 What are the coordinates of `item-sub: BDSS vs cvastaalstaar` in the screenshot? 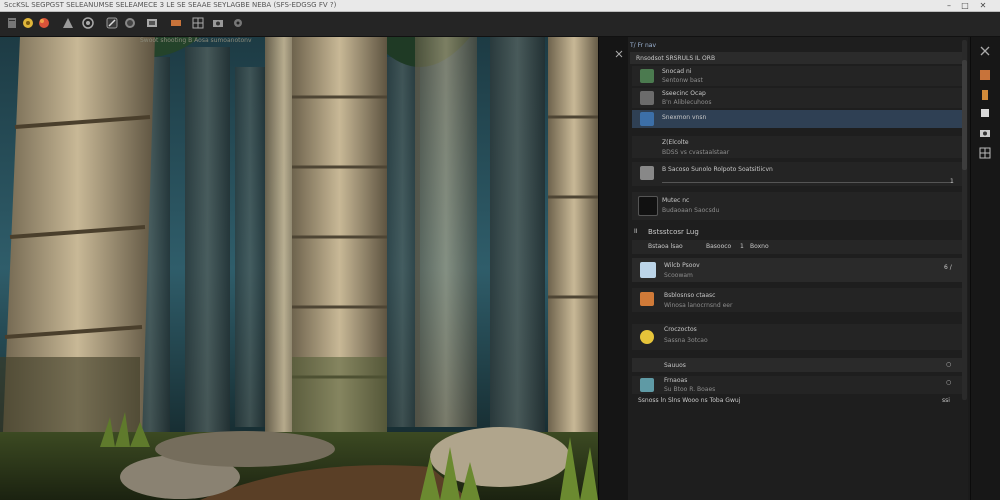 It's located at (696, 152).